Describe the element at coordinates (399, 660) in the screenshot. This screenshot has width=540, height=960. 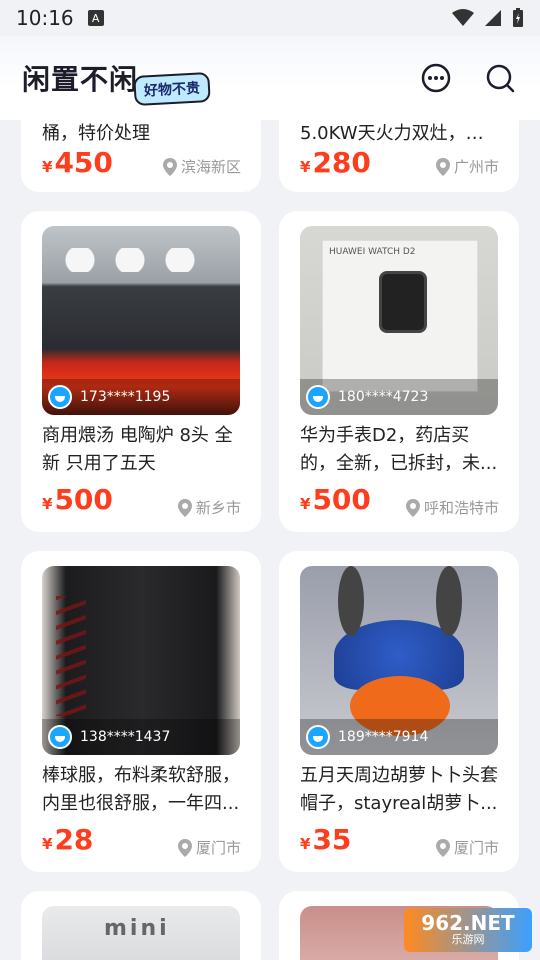
I see `product-image: 189****7914` at that location.